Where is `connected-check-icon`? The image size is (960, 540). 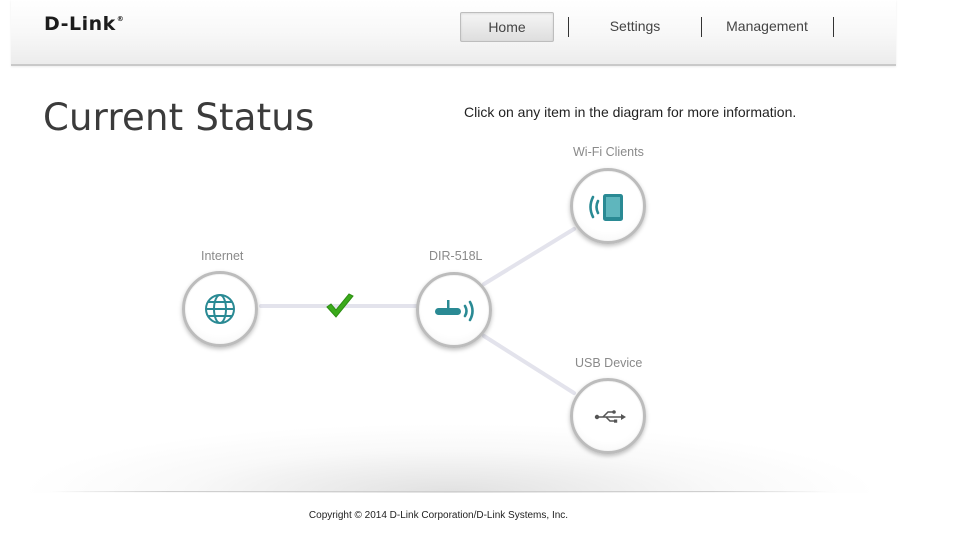
connected-check-icon is located at coordinates (340, 305).